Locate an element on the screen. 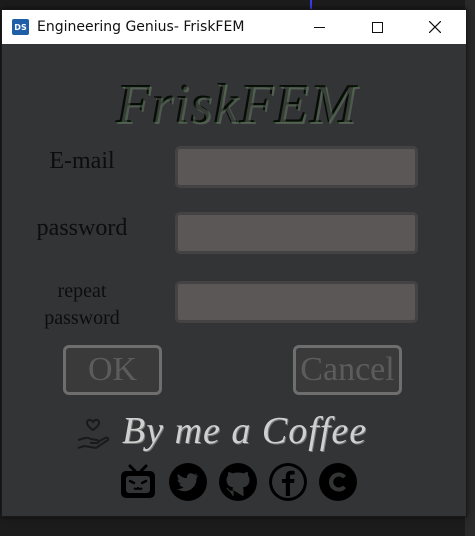 This screenshot has width=475, height=536. repeat-label-line2: password is located at coordinates (82, 318).